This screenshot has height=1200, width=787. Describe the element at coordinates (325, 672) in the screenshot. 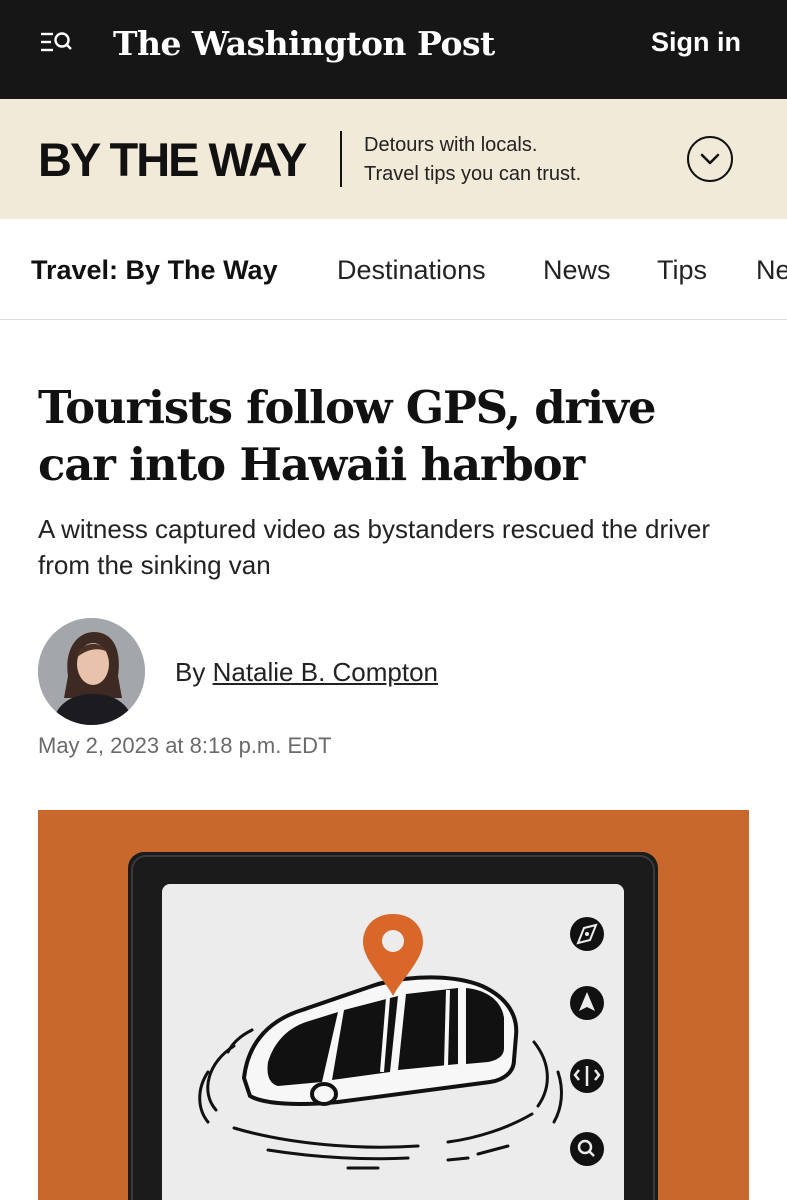

I see `author-link: Natalie B. Compton` at that location.